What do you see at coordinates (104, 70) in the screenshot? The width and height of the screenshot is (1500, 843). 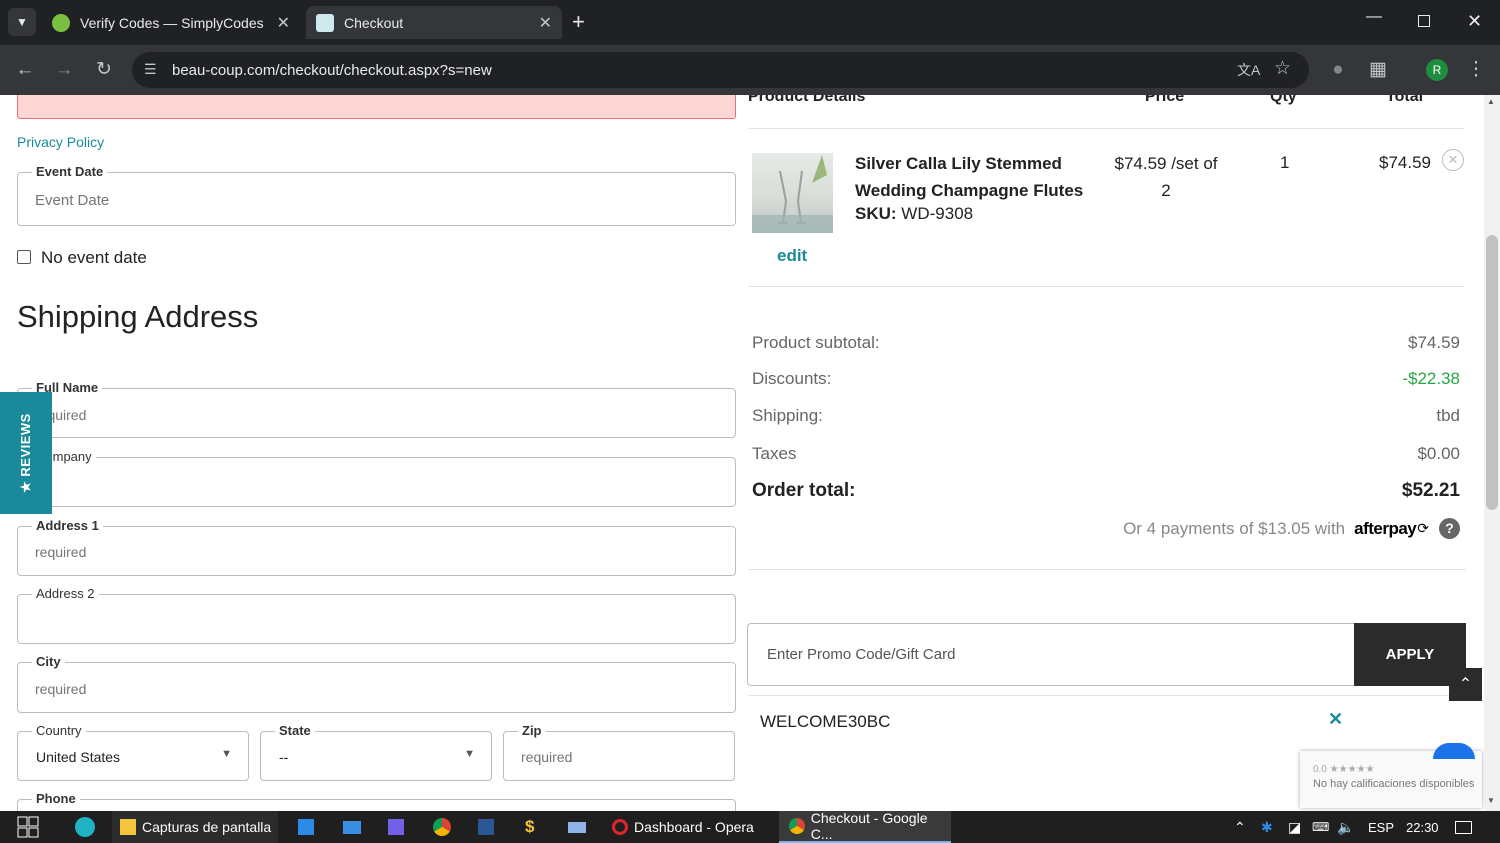 I see `reload-icon: ↻` at bounding box center [104, 70].